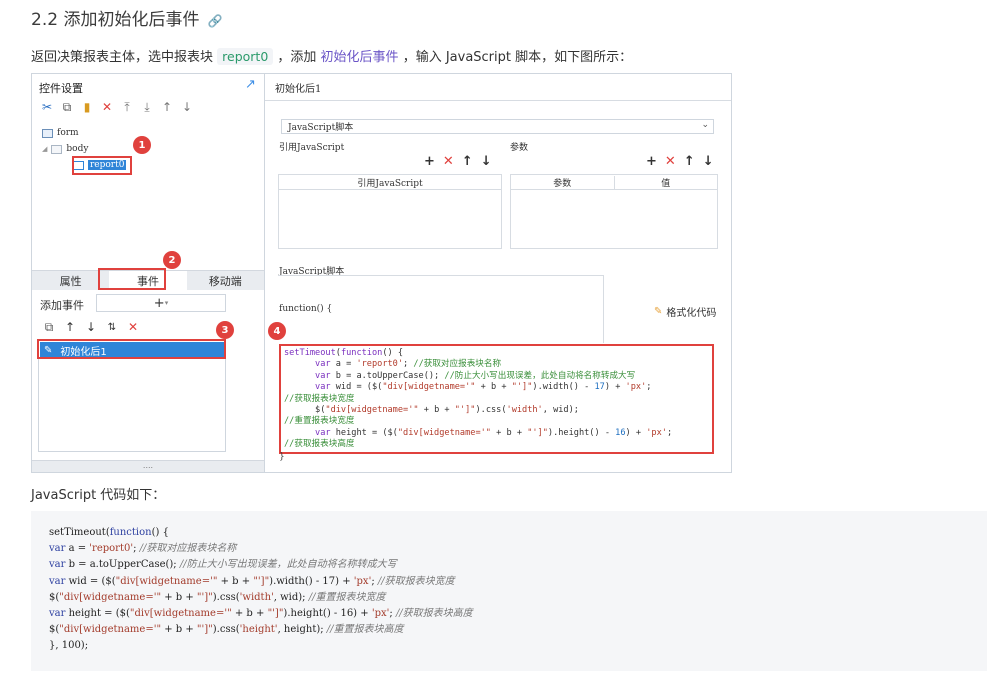  Describe the element at coordinates (312, 148) in the screenshot. I see `ref-js-label: 引用JavaScript` at that location.